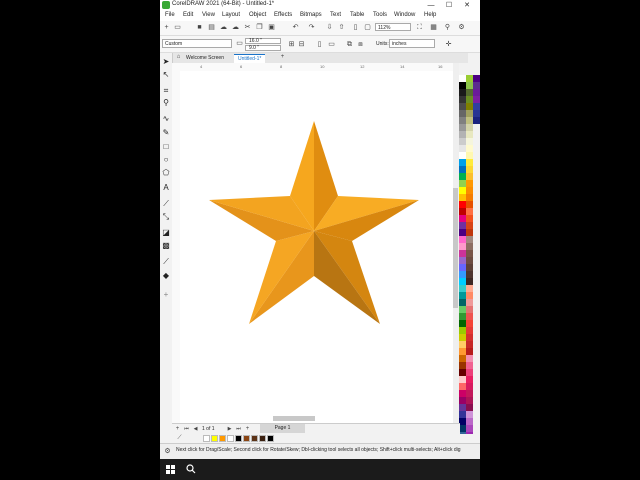 This screenshot has width=640, height=480. What do you see at coordinates (177, 27) in the screenshot?
I see `open-folder-icon: ▭` at bounding box center [177, 27].